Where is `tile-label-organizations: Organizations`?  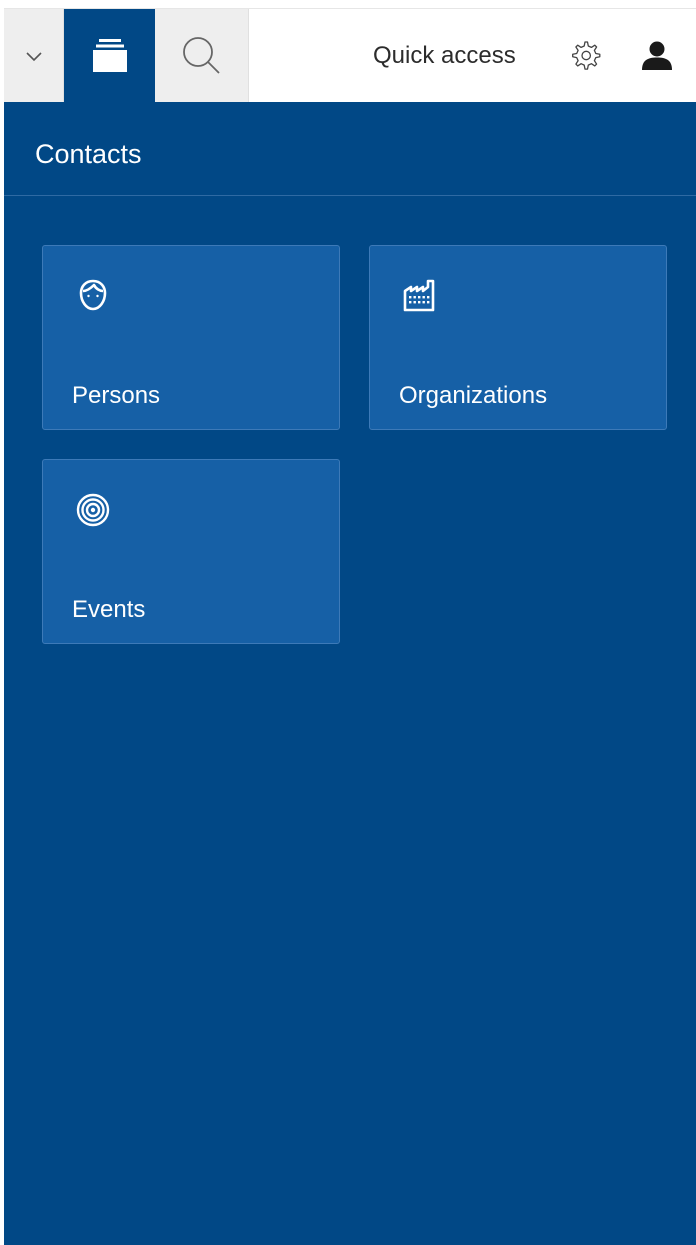 tile-label-organizations: Organizations is located at coordinates (473, 395).